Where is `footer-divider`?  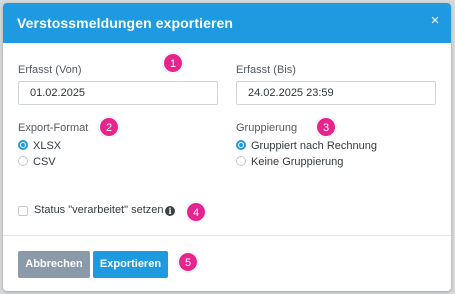 footer-divider is located at coordinates (227, 235).